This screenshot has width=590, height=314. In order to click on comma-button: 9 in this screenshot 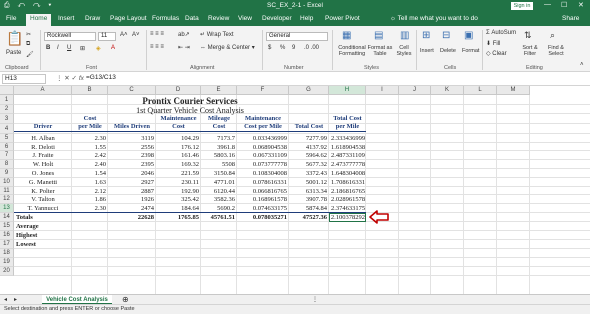, I will do `click(293, 48)`.